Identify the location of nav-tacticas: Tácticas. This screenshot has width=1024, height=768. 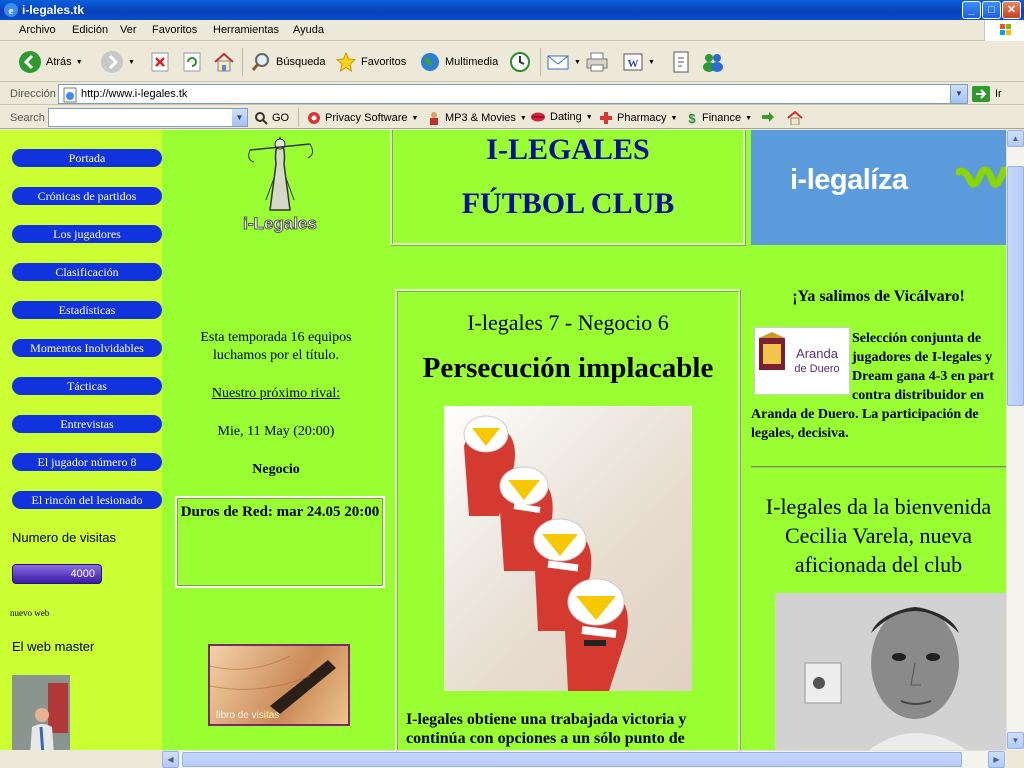
(87, 386).